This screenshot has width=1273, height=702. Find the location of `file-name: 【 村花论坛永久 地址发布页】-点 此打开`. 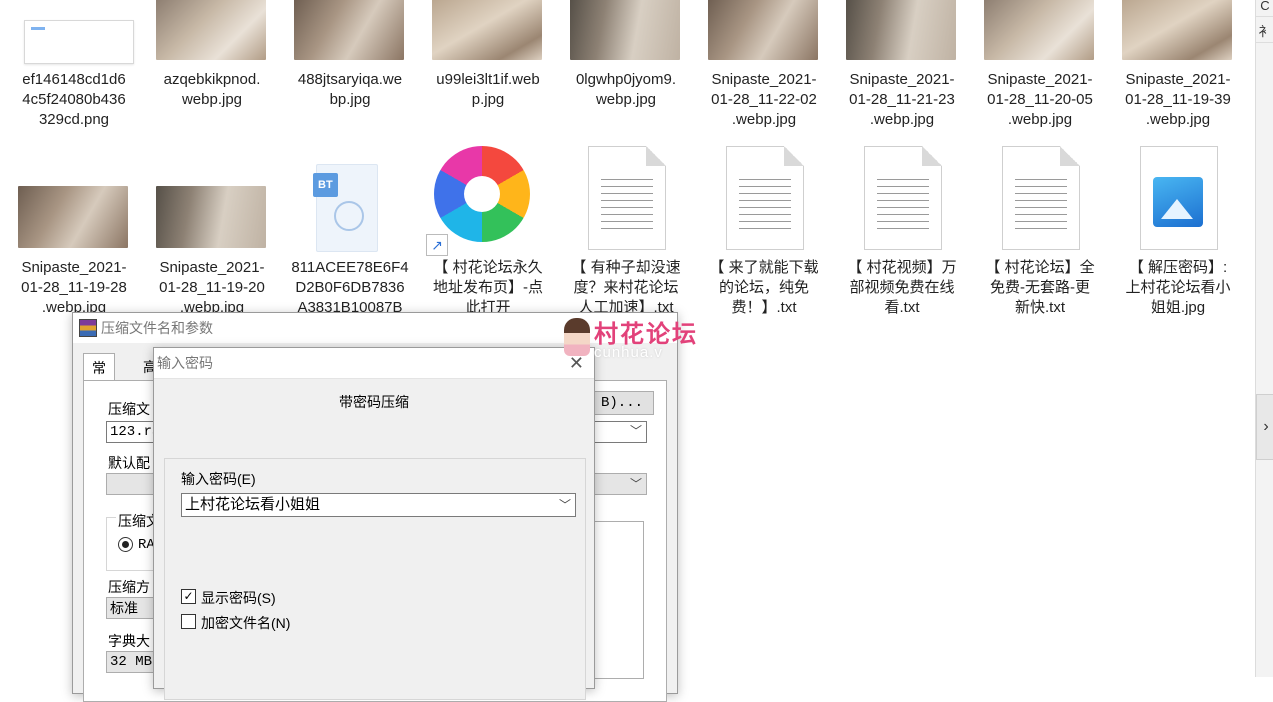

file-name: 【 村花论坛永久 地址发布页】-点 此打开 is located at coordinates (488, 287).